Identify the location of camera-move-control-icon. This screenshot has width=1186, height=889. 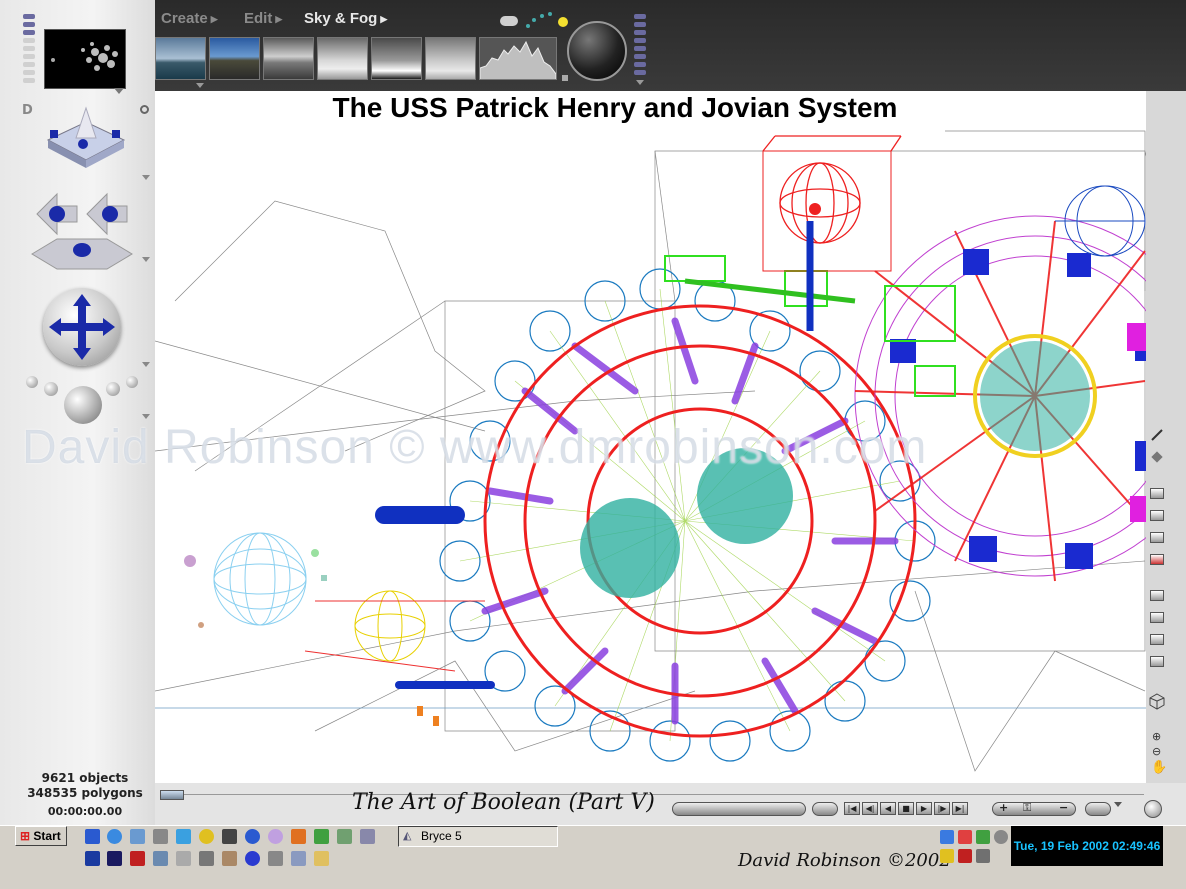
(82, 229).